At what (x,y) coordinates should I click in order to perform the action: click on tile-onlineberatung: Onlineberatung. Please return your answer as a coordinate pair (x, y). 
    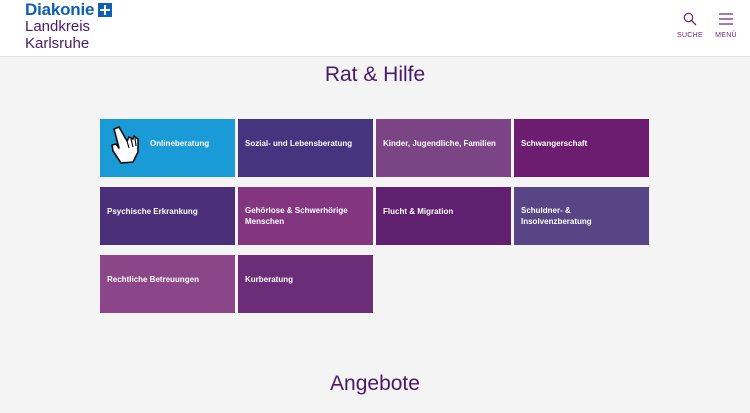
    Looking at the image, I should click on (167, 148).